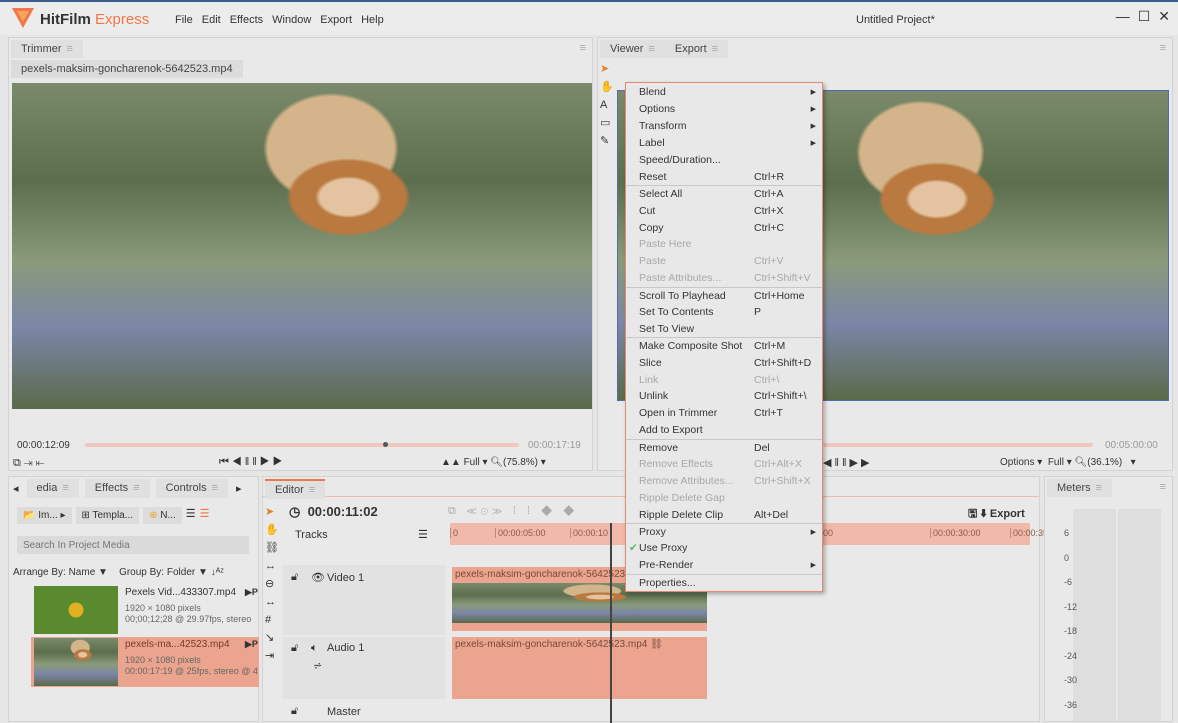  I want to click on menu-item-select-all: Select All Ctrl+A, so click(724, 193).